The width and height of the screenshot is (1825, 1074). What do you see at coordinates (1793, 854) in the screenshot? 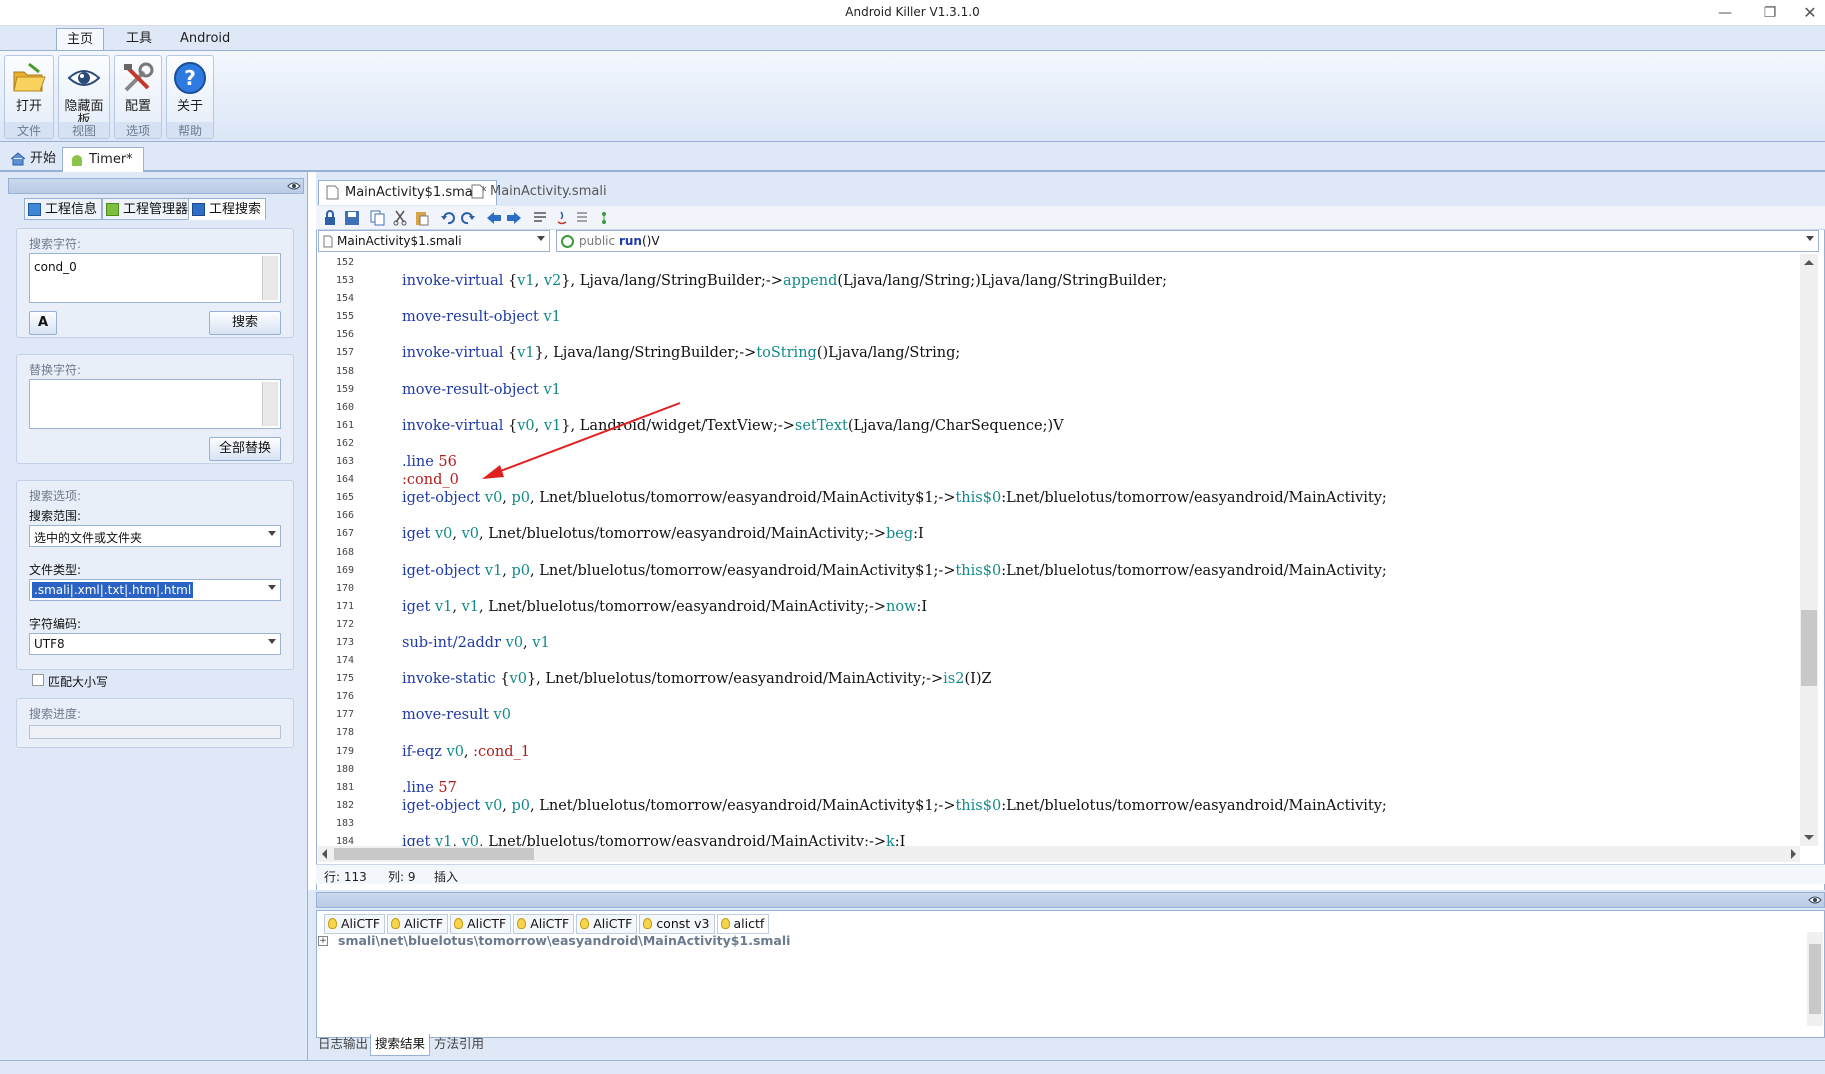
I see `scroll-right-icon` at bounding box center [1793, 854].